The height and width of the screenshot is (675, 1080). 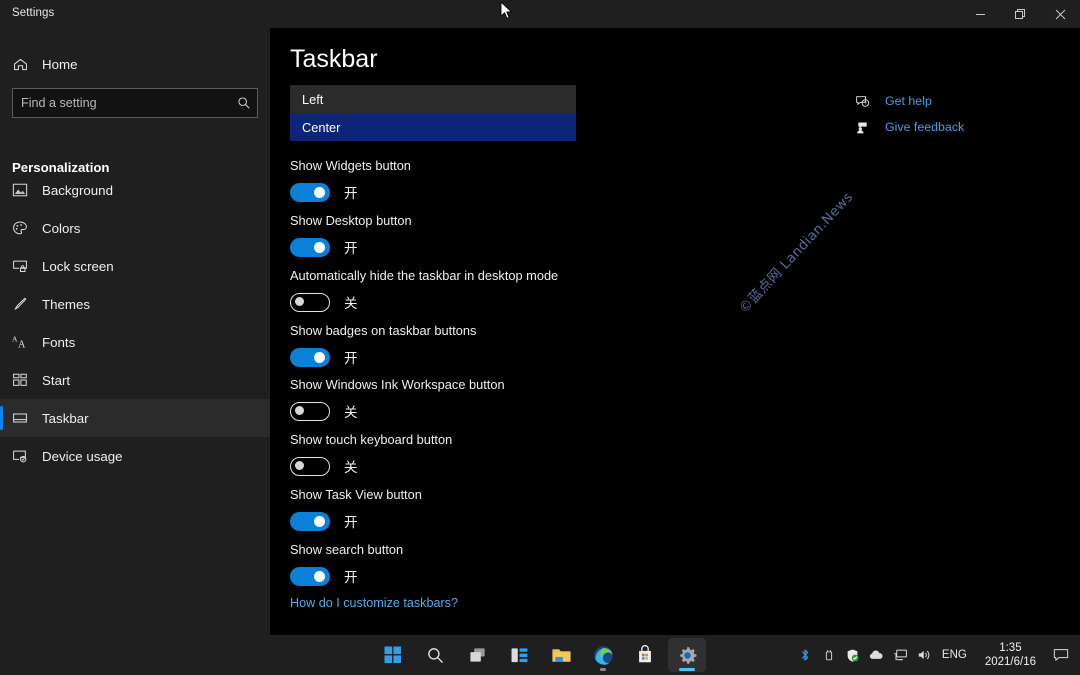 I want to click on sidebar-item-device-usage: Device usage, so click(x=135, y=456).